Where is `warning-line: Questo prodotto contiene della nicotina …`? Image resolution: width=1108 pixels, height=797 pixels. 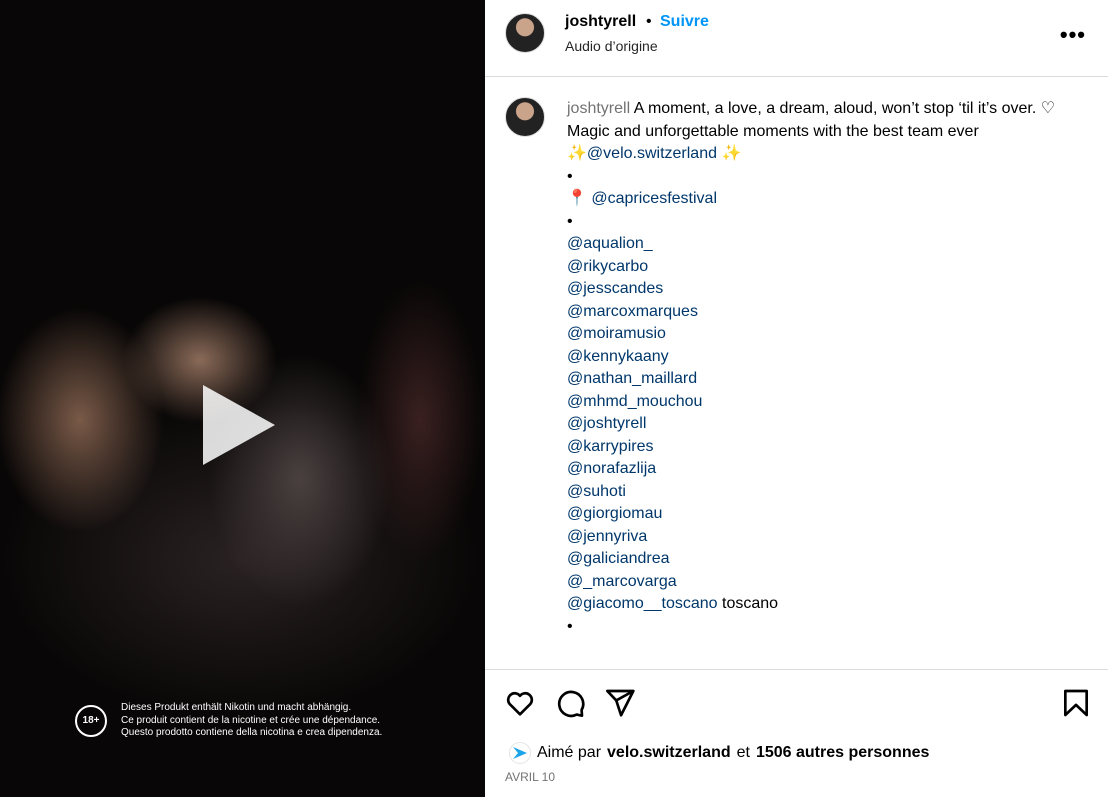
warning-line: Questo prodotto contiene della nicotina … is located at coordinates (252, 732).